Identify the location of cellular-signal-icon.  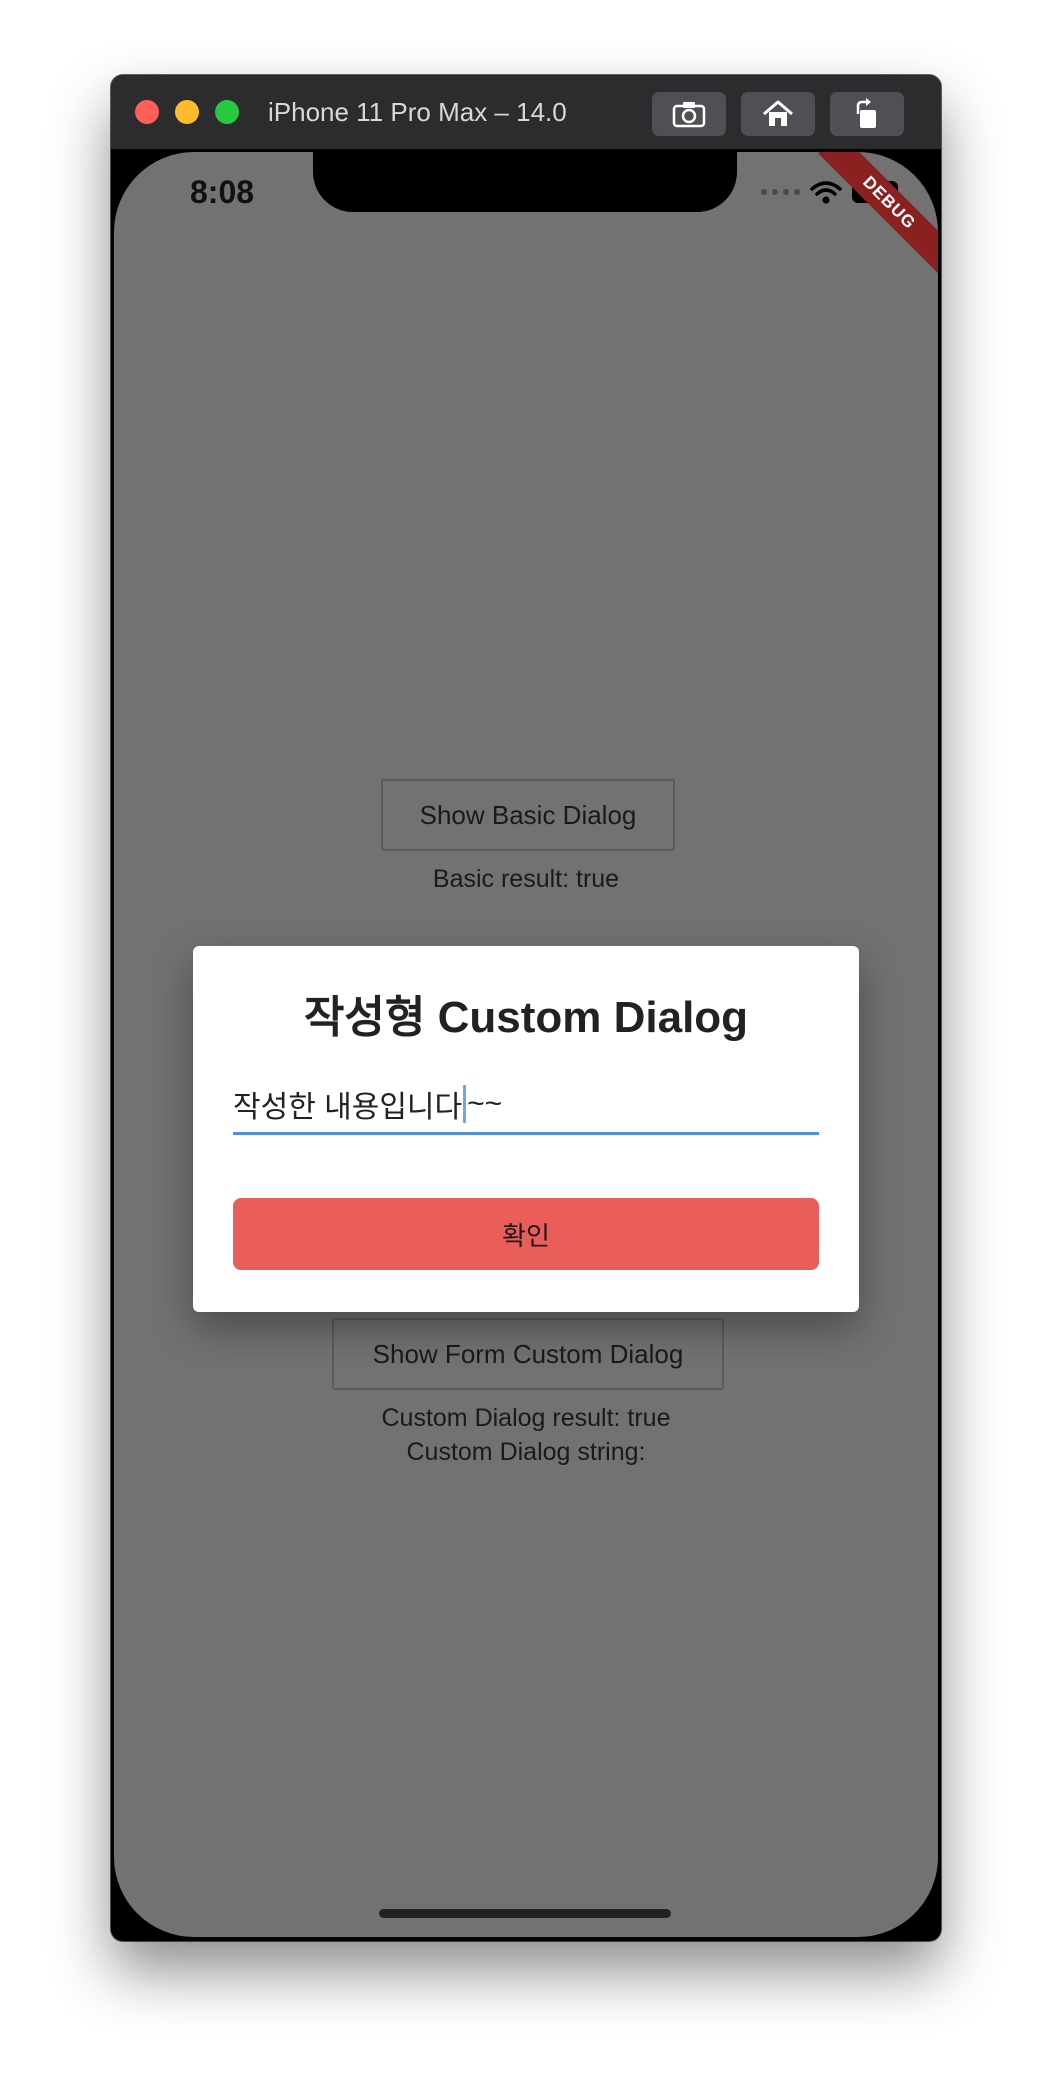
(780, 192).